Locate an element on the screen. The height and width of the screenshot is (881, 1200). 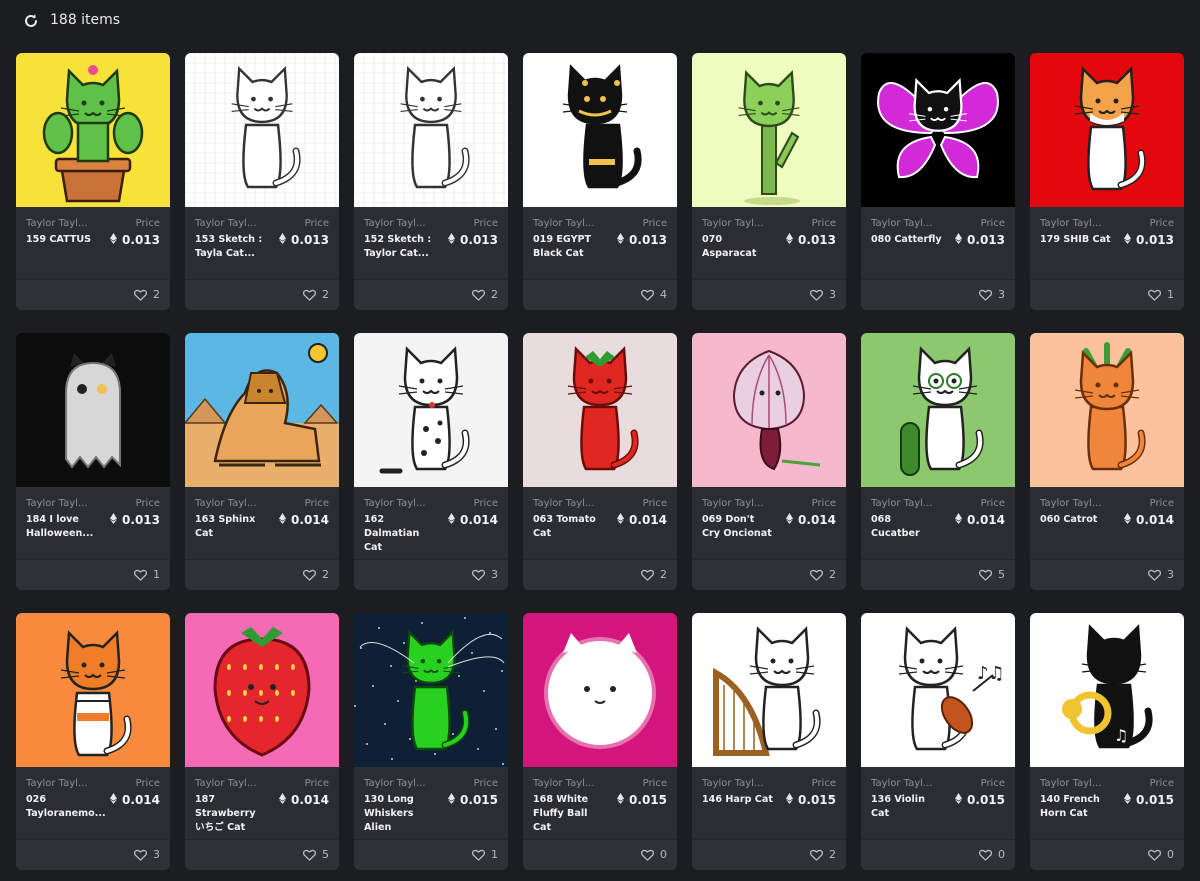
nft-card: Taylor Tayl... 060 Catrot Price 0.014 3 is located at coordinates (1107, 461).